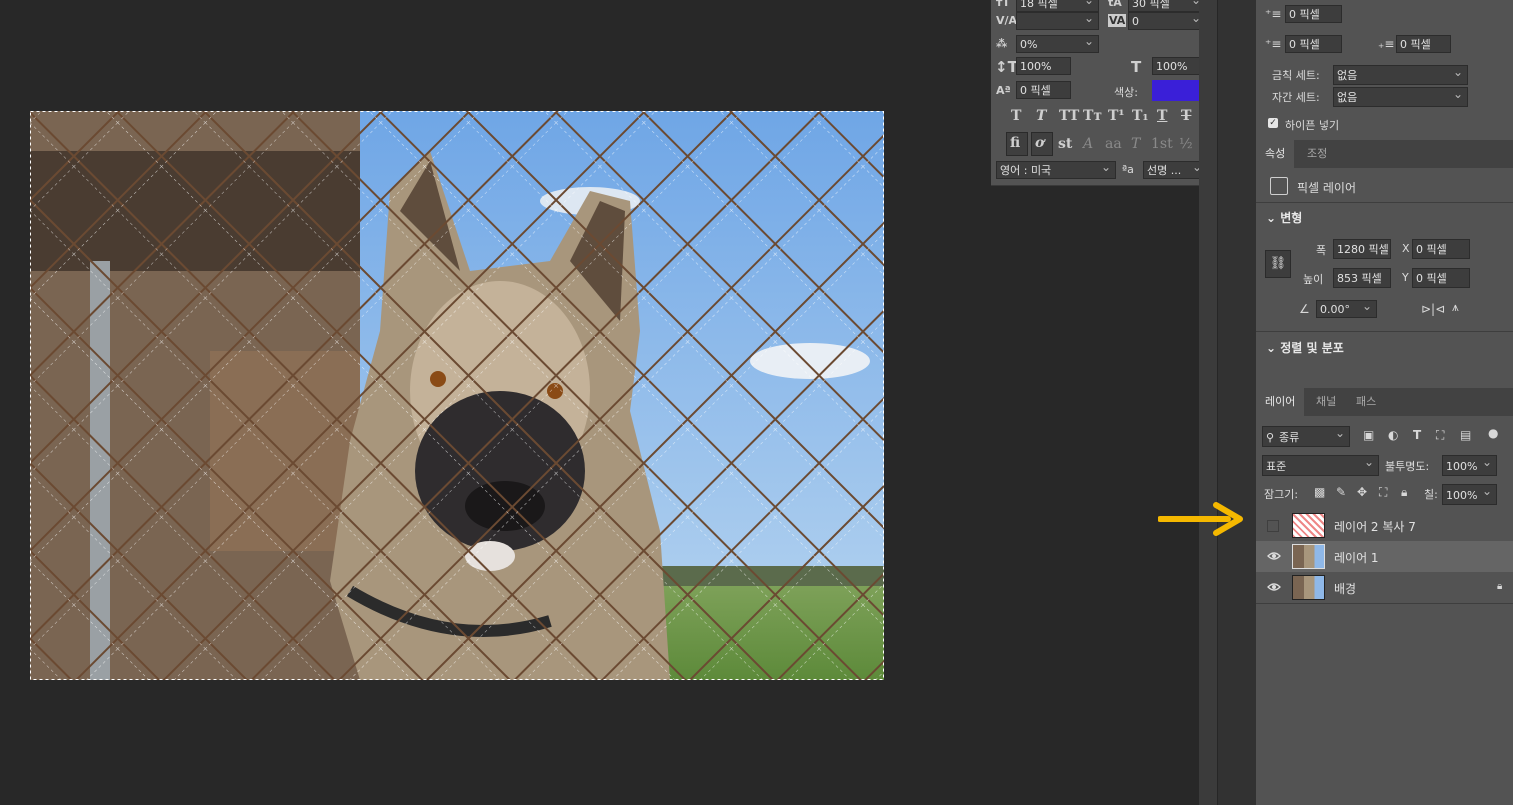  What do you see at coordinates (1407, 466) in the screenshot?
I see `opacity-label: 불투명도:` at bounding box center [1407, 466].